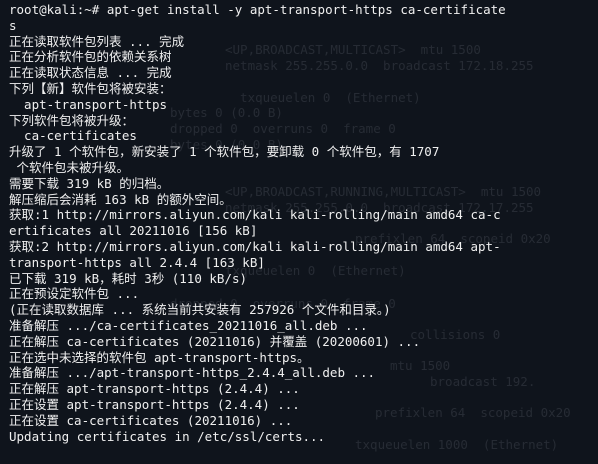 Image resolution: width=598 pixels, height=464 pixels. I want to click on terminal-output-line: 下列【新】软件包将被安装：, so click(90, 88).